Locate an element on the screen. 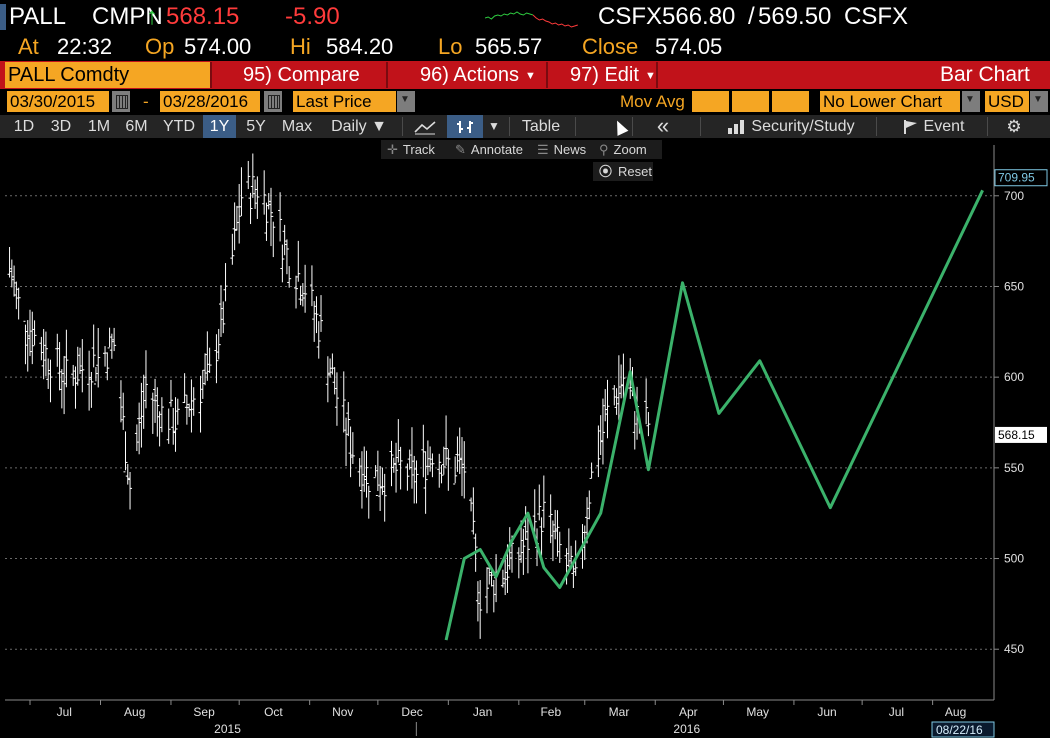 This screenshot has width=1050, height=738. x-tick-label: Jun is located at coordinates (826, 712).